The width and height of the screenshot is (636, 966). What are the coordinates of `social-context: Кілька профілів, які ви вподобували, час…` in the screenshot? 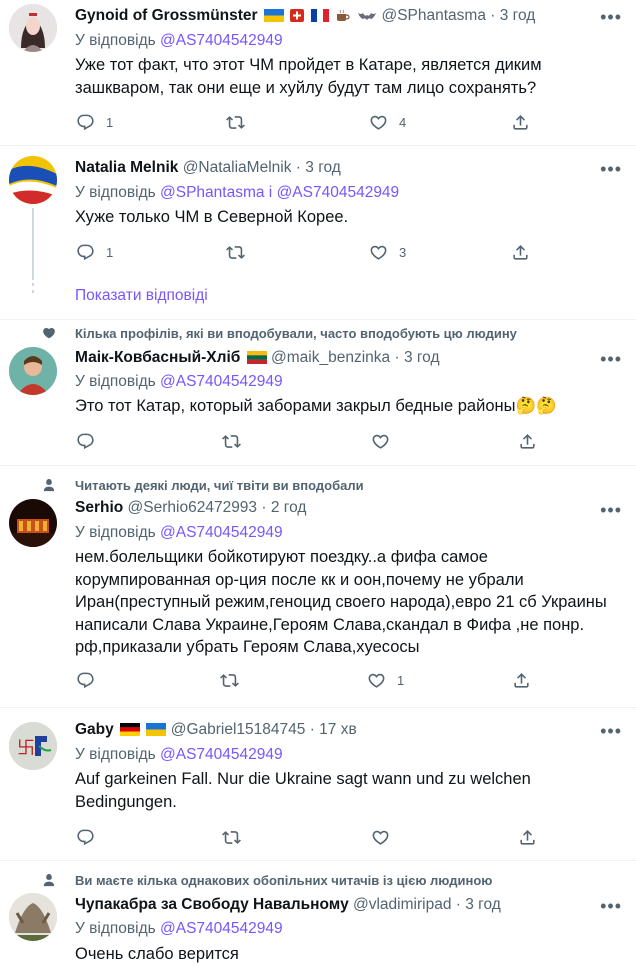 It's located at (296, 333).